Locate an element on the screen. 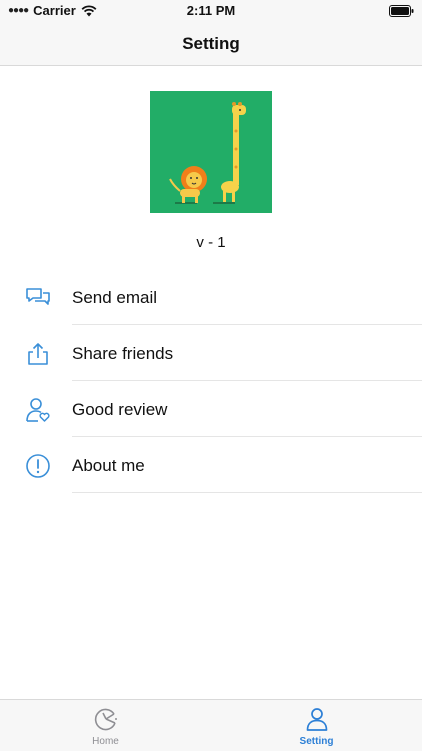 This screenshot has width=422, height=751. menu-item-send-email: Send email is located at coordinates (211, 297).